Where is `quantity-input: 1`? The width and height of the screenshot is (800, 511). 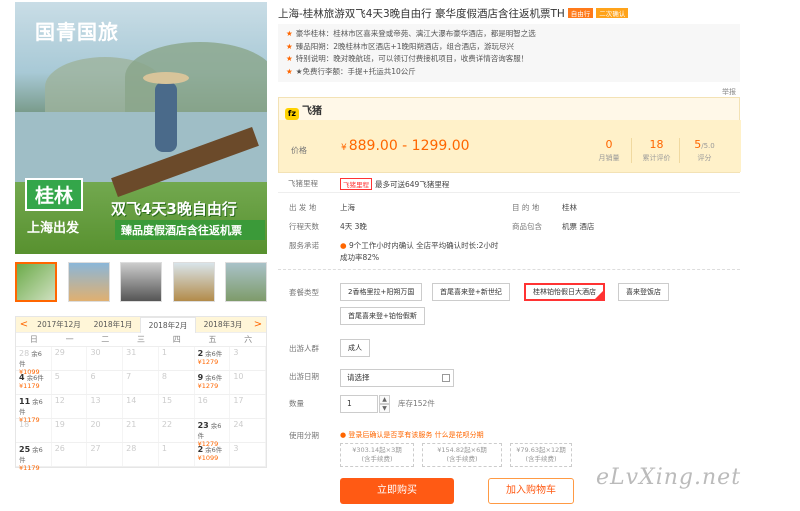 quantity-input: 1 is located at coordinates (359, 404).